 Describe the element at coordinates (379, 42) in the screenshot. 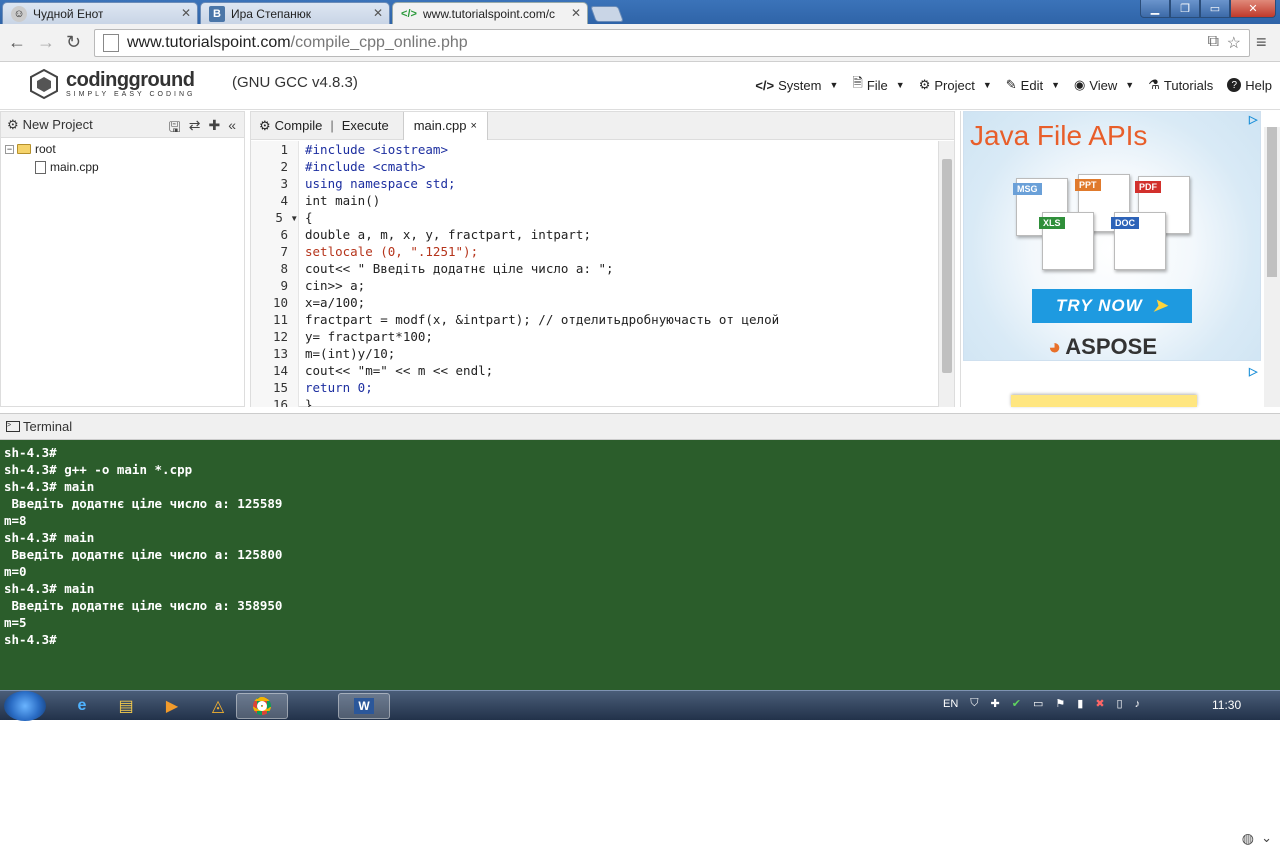

I see `address-path: /compile_cpp_online.php` at that location.